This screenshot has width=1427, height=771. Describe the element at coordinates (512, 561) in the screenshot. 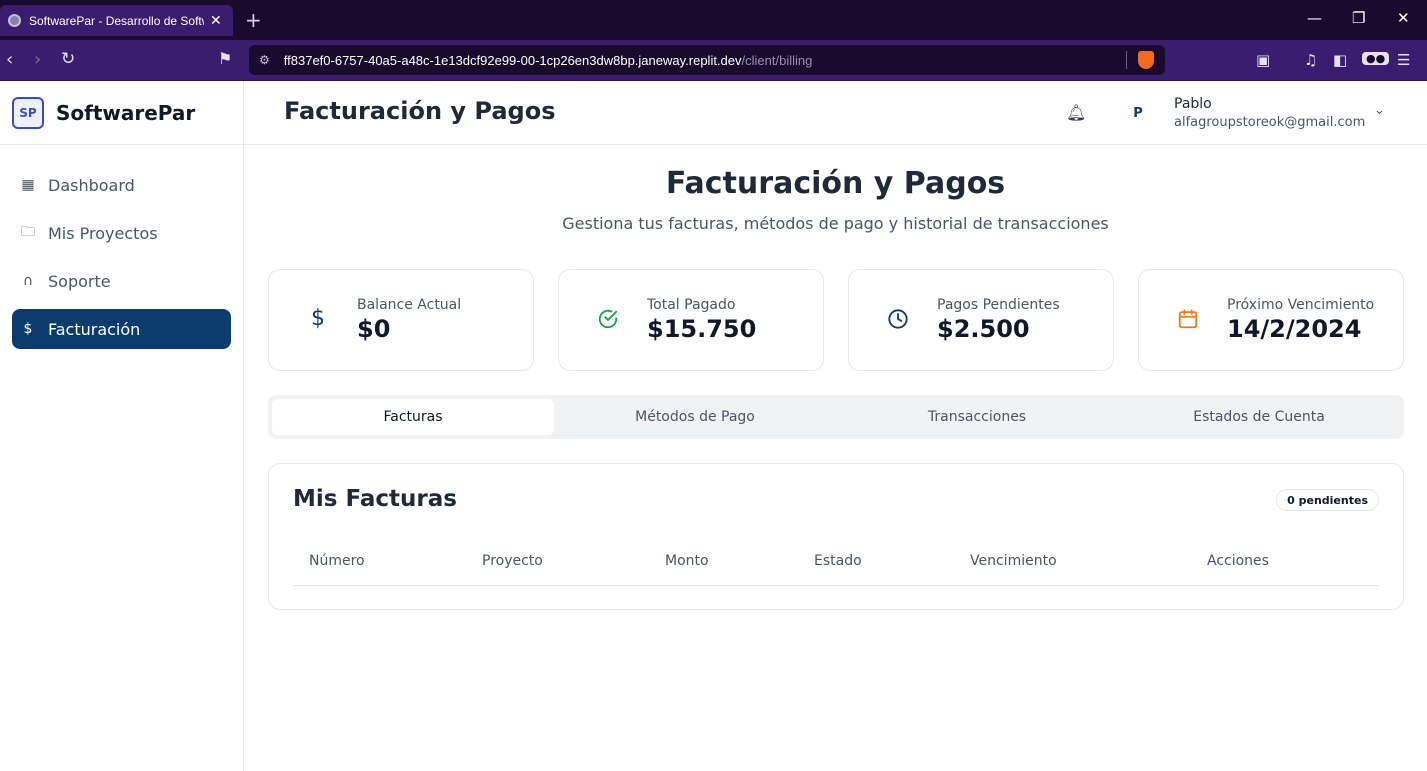

I see `column-header-project: Proyecto` at that location.